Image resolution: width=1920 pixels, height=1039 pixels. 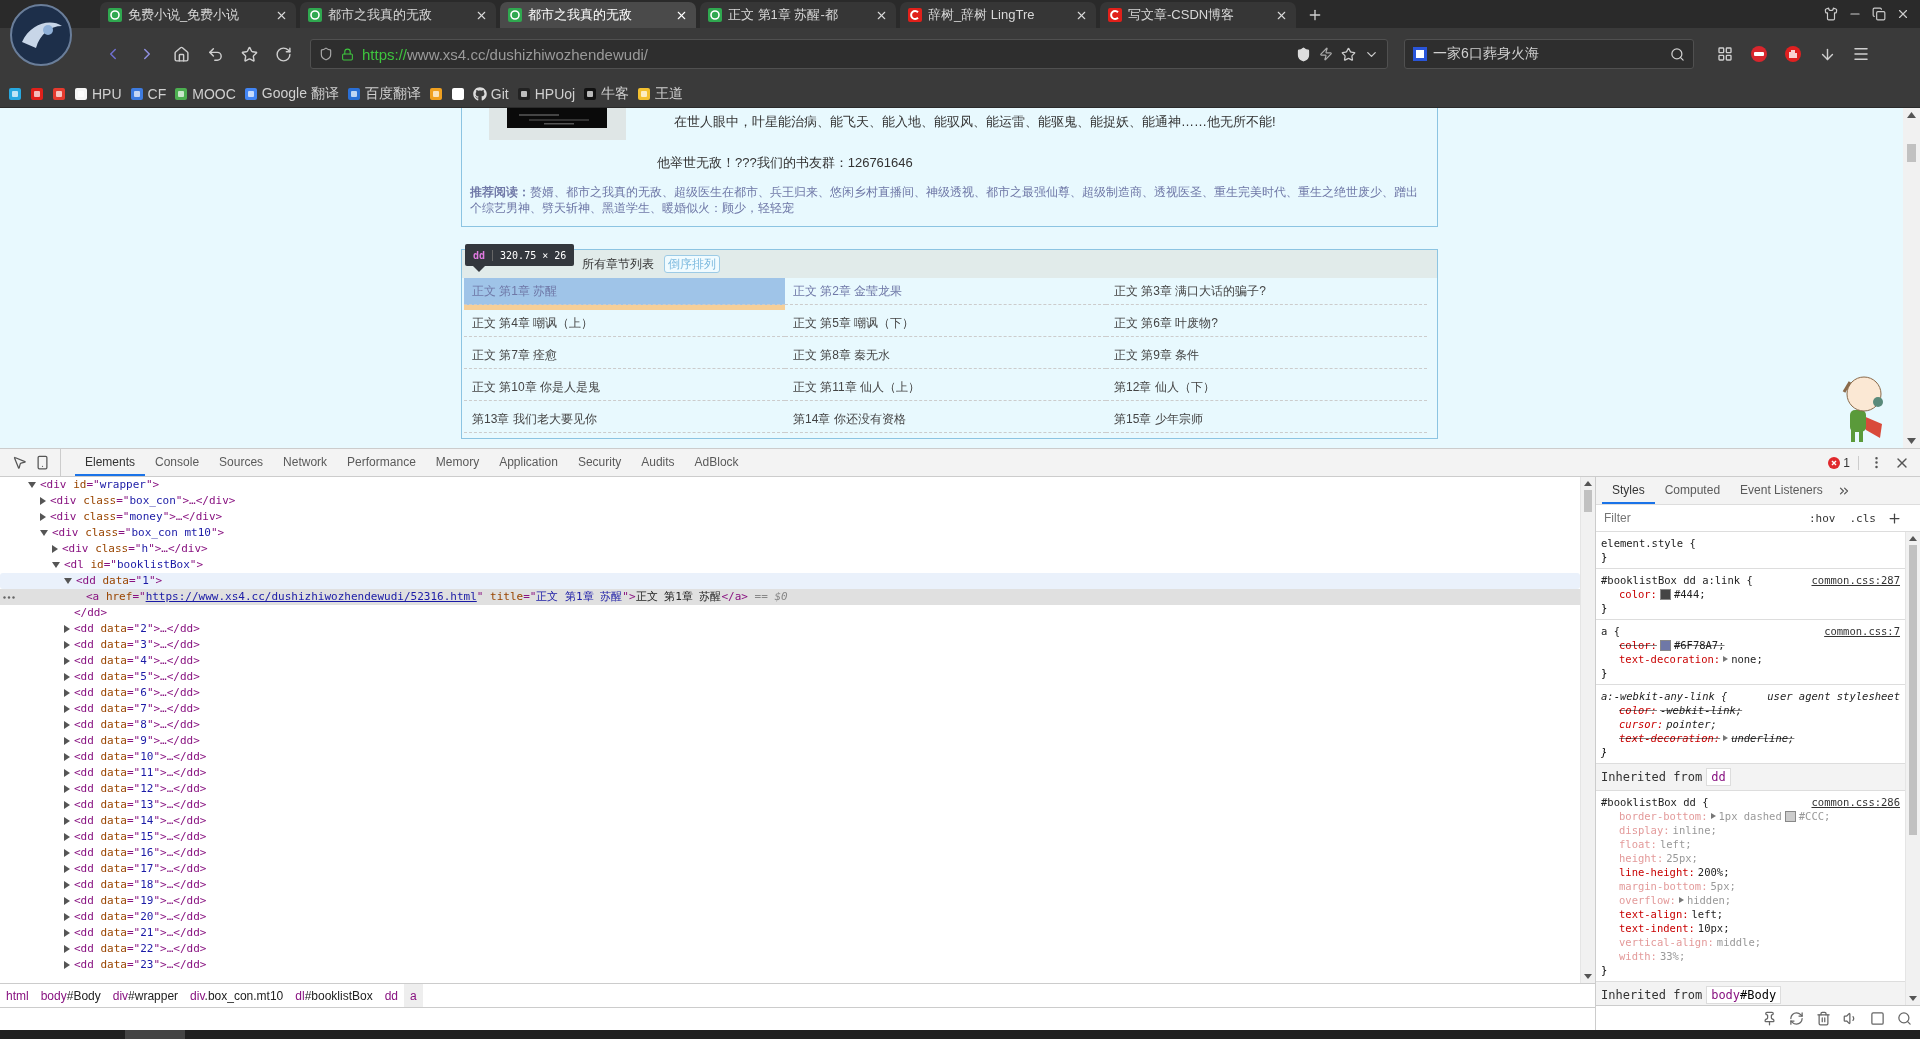 I want to click on dom-node-line: <div id="wrapper">, so click(x=790, y=485).